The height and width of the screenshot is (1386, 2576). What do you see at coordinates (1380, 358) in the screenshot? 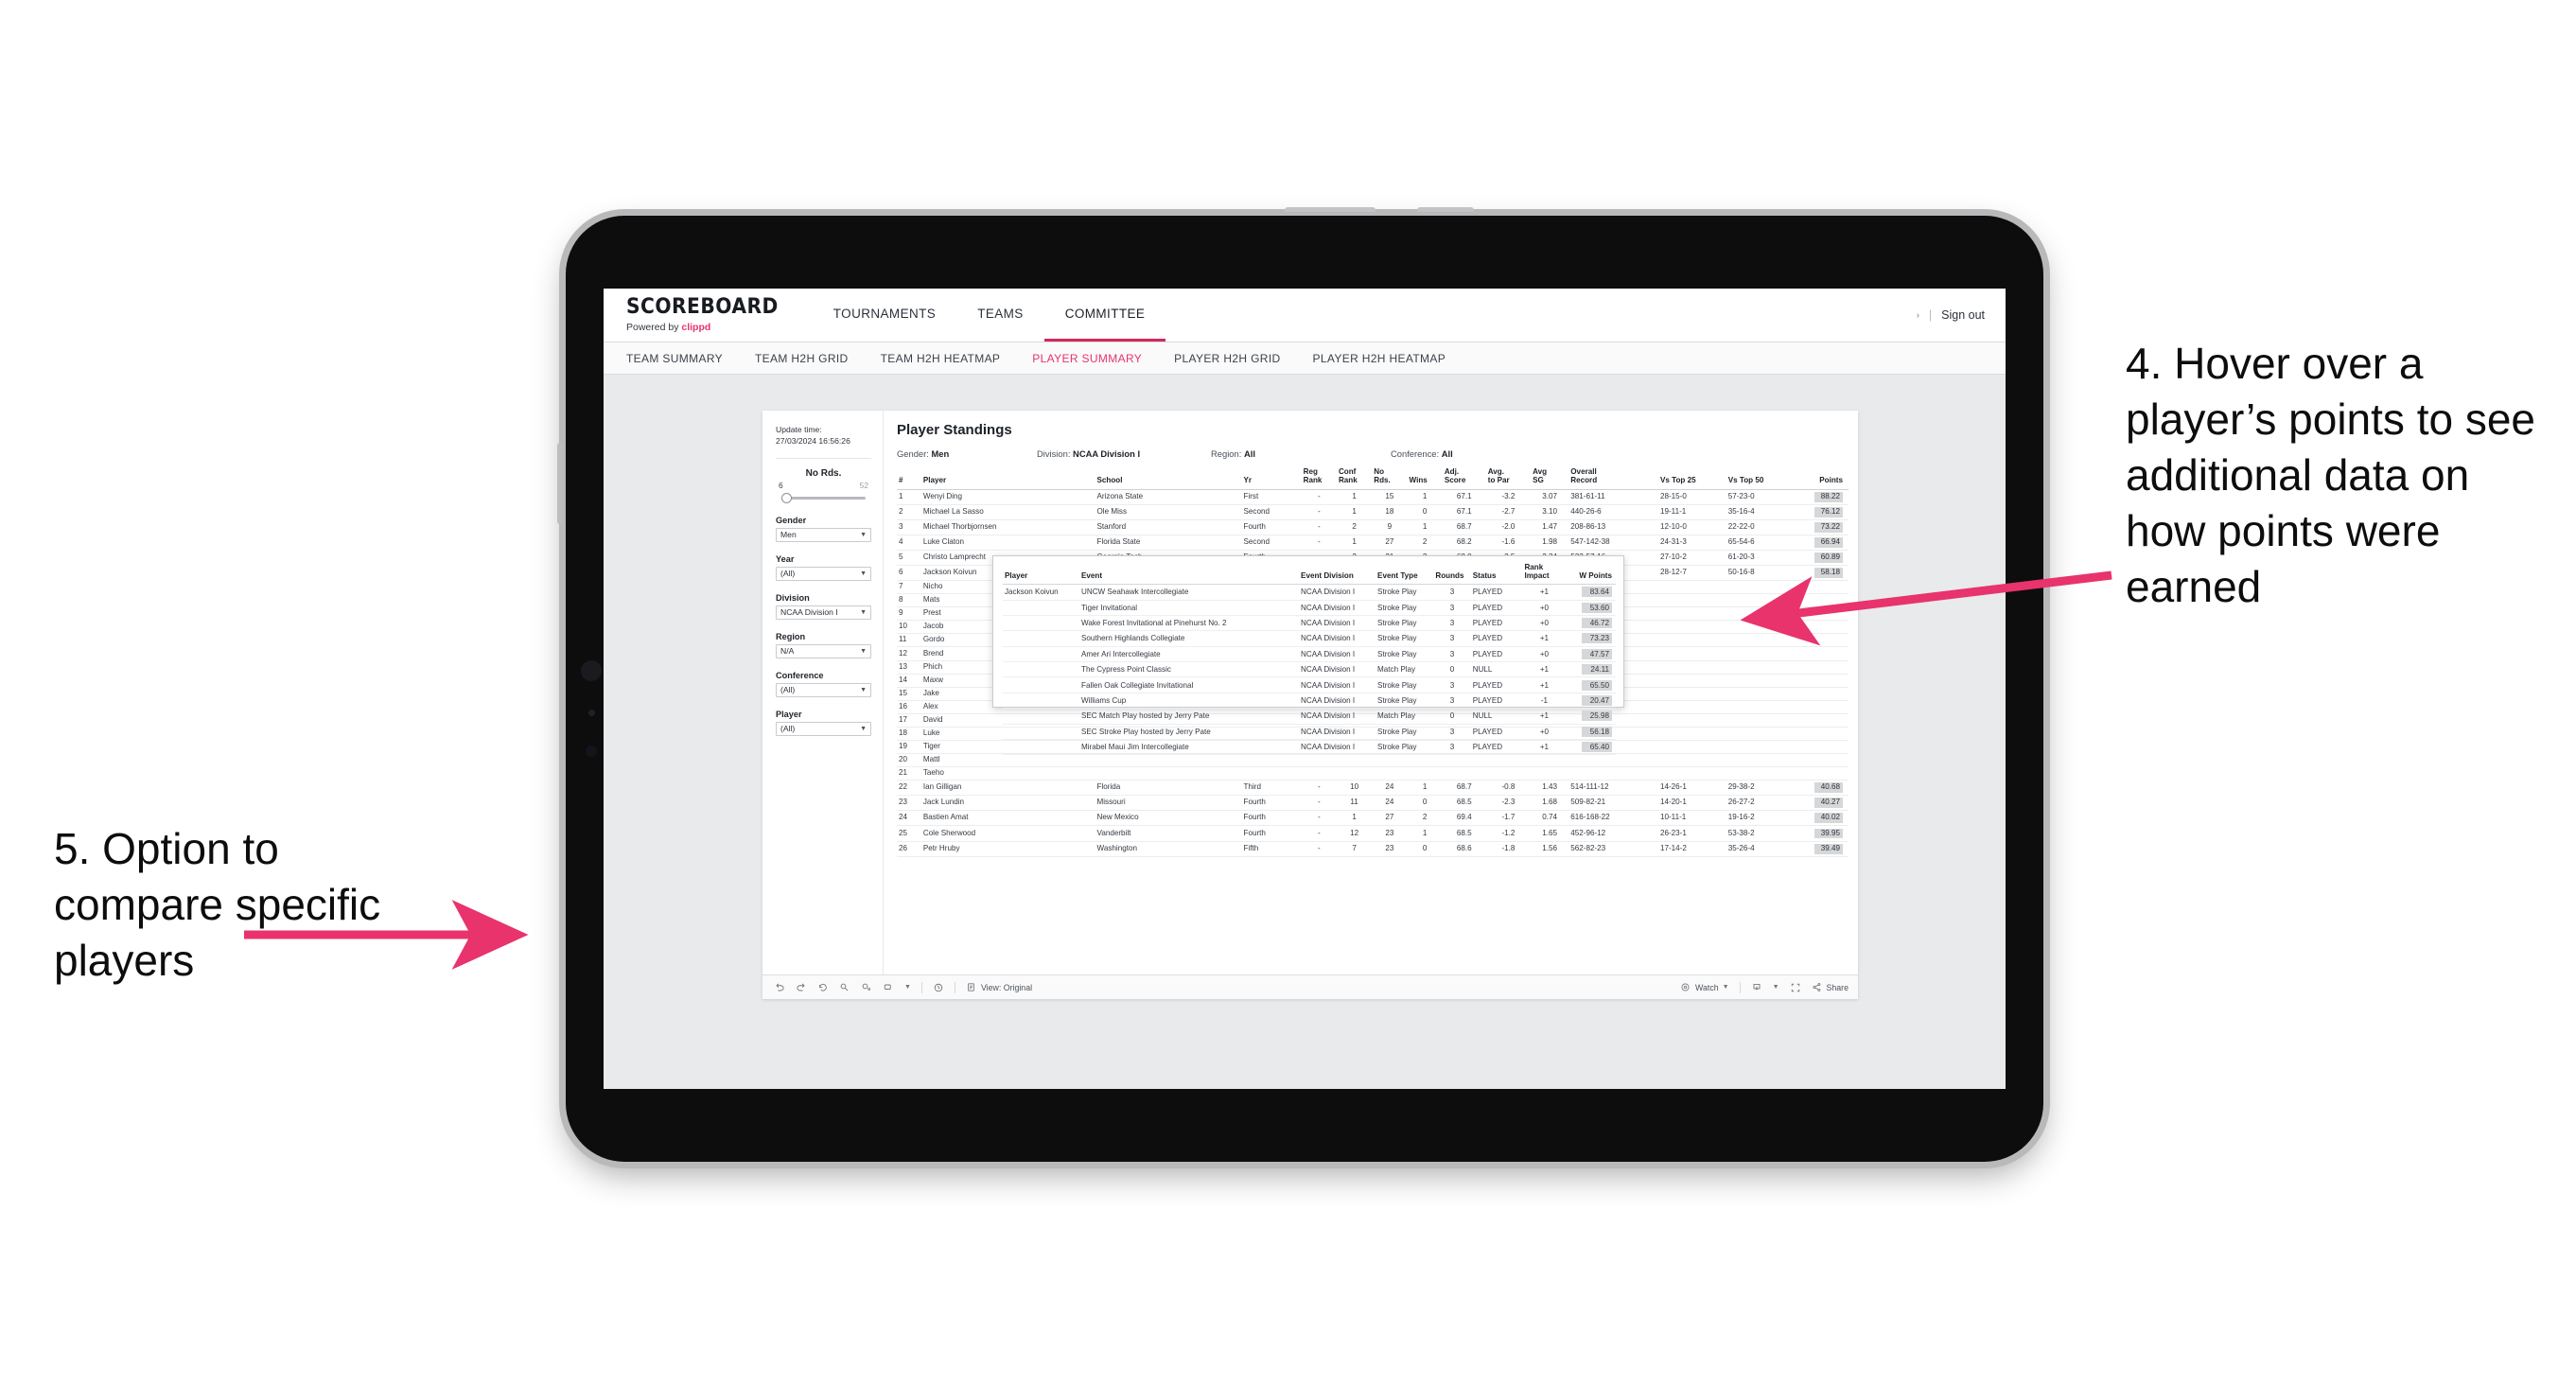
I see `tab-player-h2h-heatmap: PLAYER H2H HEATMAP` at bounding box center [1380, 358].